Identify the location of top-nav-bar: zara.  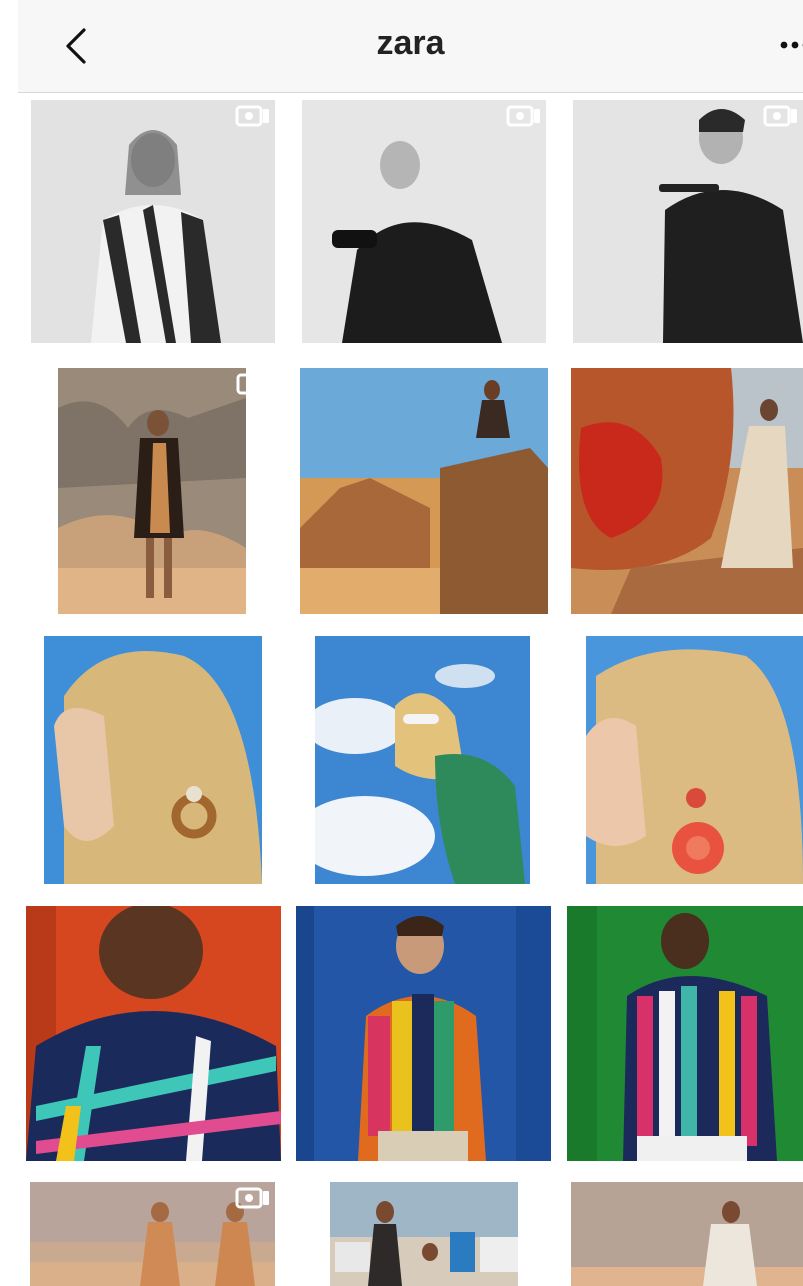
(410, 46).